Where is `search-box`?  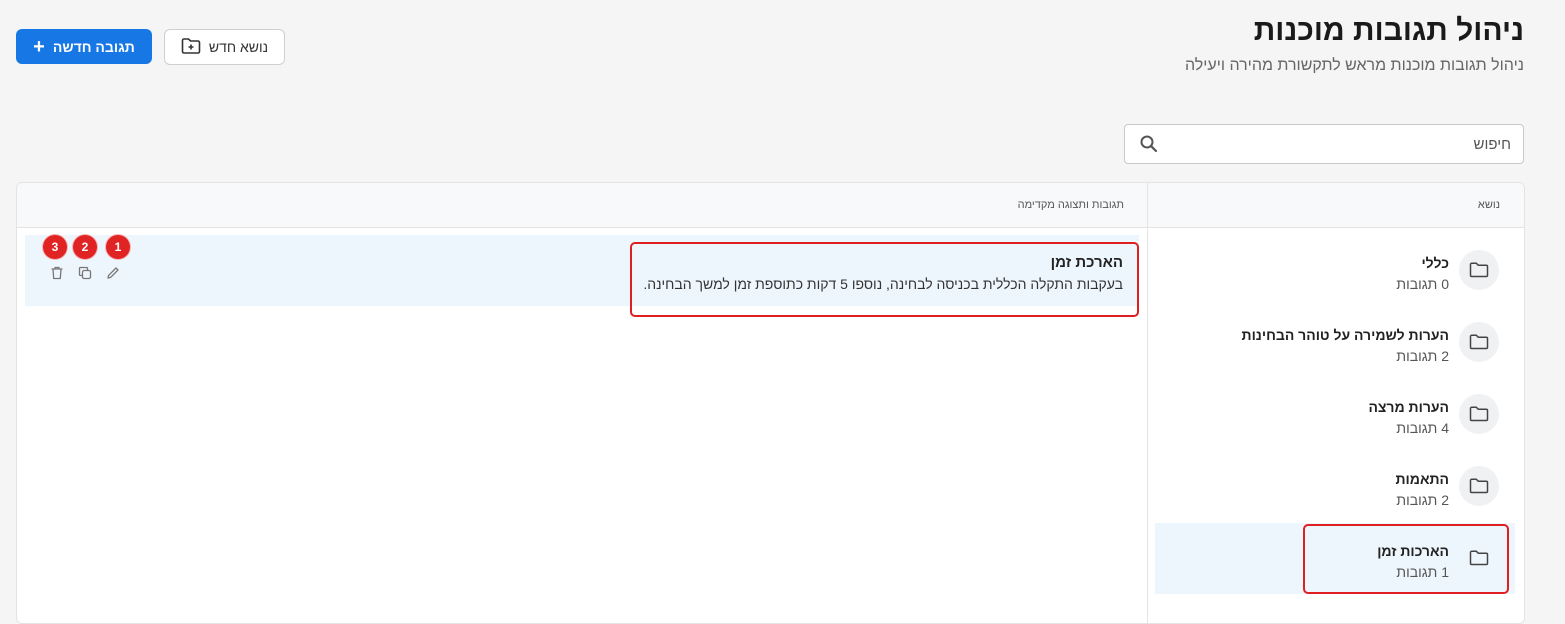
search-box is located at coordinates (1324, 144).